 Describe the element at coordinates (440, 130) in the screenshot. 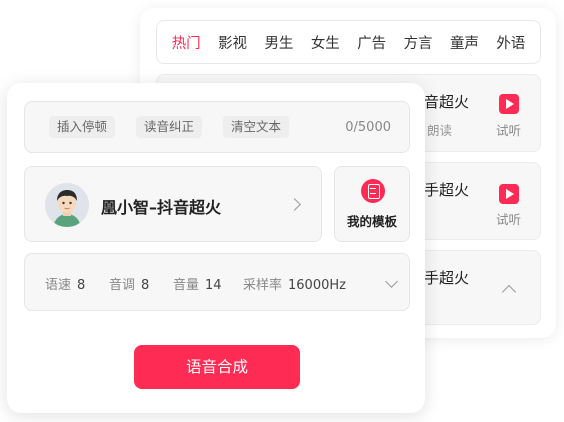

I see `voice-item-subtitle: 朗读` at that location.